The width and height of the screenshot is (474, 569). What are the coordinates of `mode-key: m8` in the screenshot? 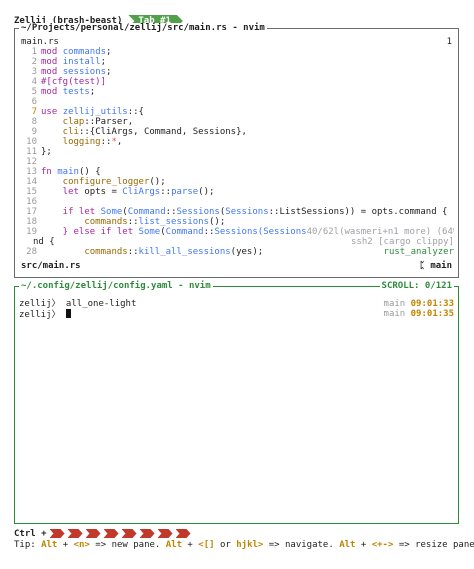 It's located at (183, 533).